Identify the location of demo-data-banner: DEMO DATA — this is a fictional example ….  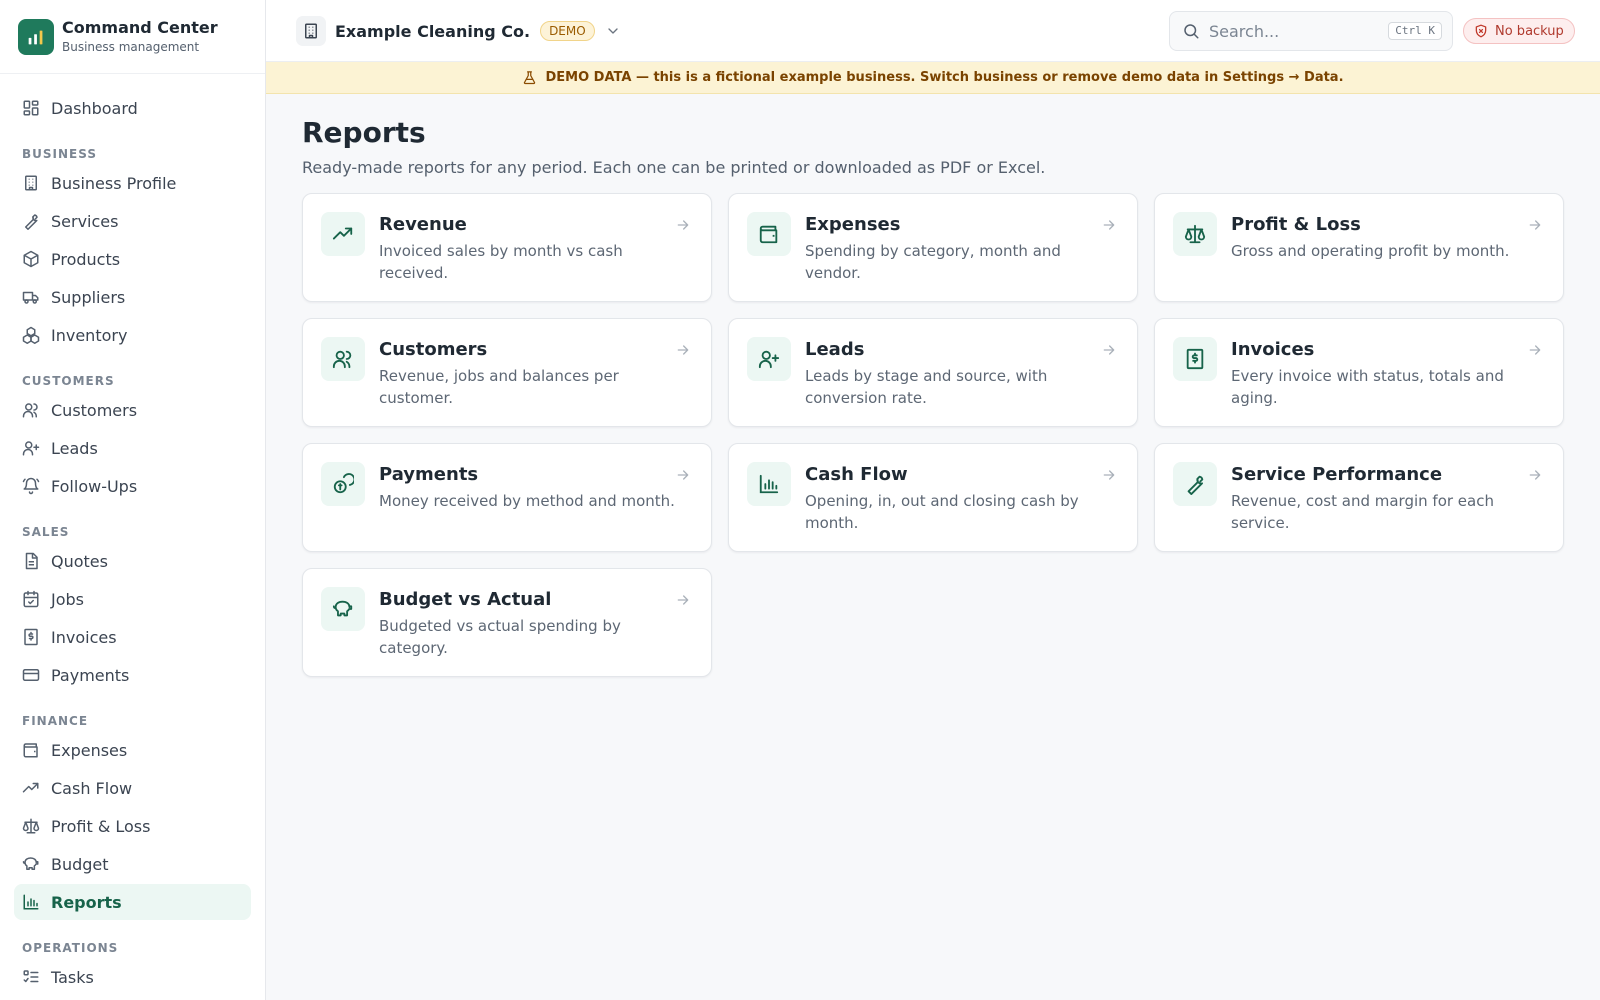
(933, 78).